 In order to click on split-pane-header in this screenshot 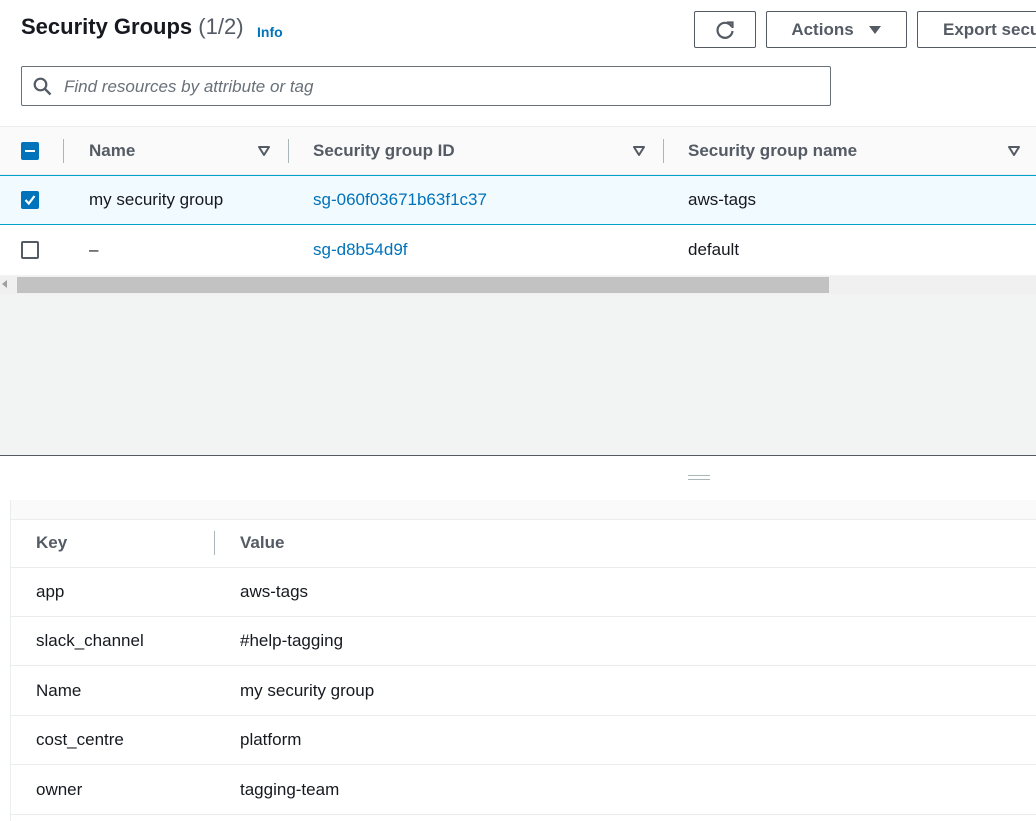, I will do `click(518, 478)`.